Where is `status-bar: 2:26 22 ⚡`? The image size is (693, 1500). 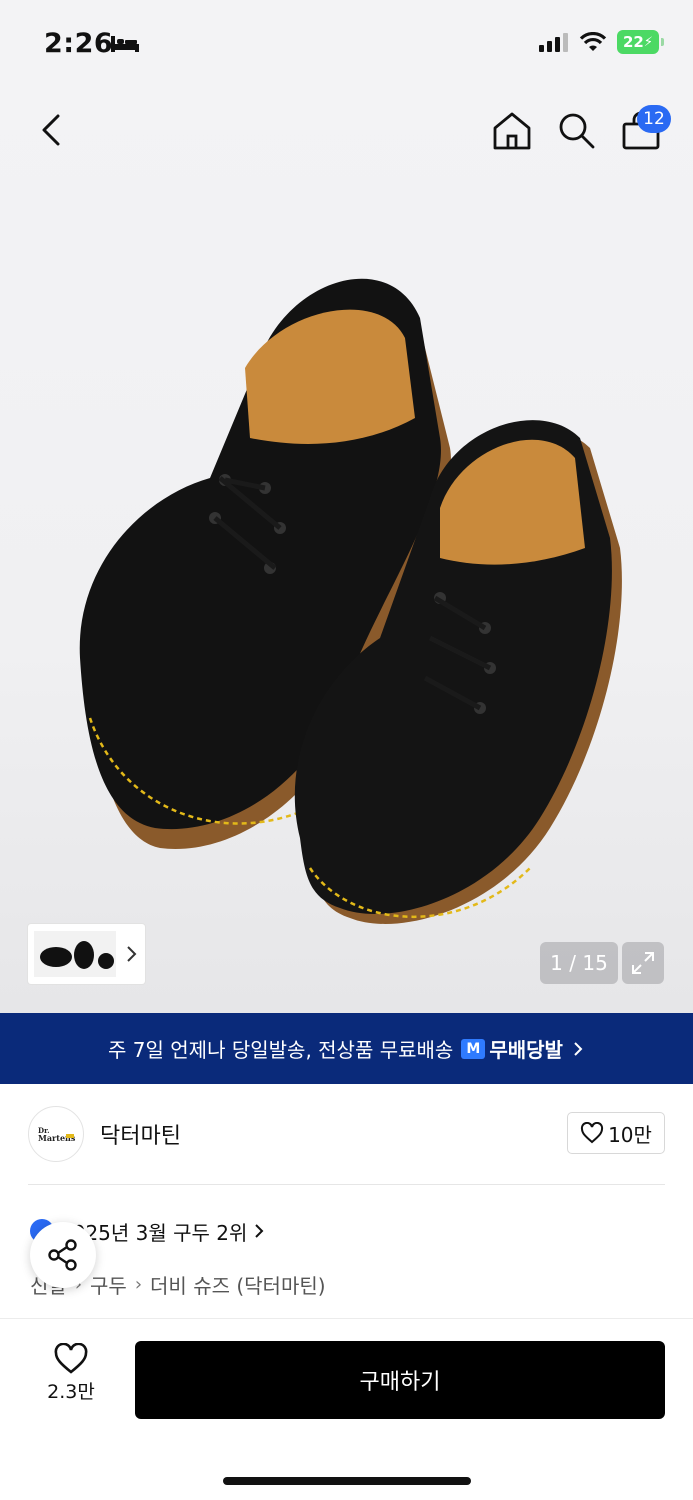
status-bar: 2:26 22 ⚡ is located at coordinates (346, 44).